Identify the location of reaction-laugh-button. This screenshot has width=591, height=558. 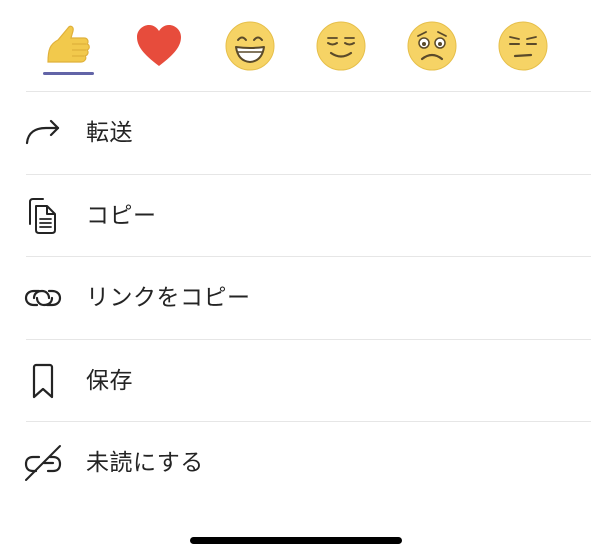
(250, 46).